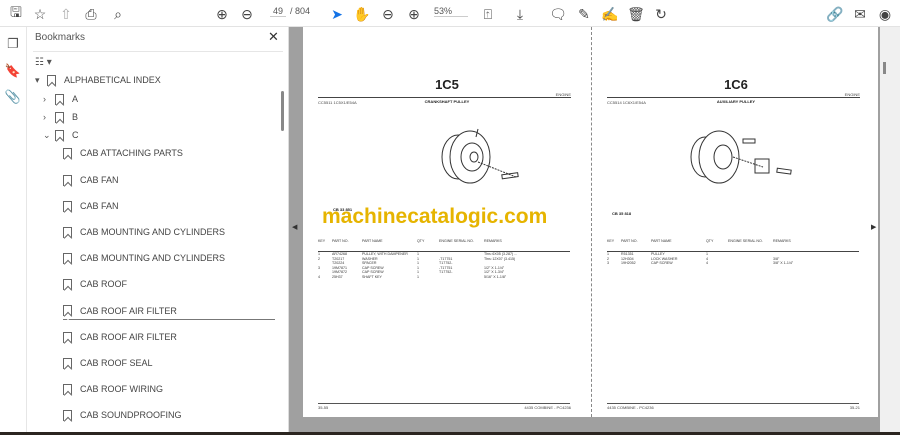 The height and width of the screenshot is (435, 900). What do you see at coordinates (608, 263) in the screenshot?
I see `table-cell: 3` at bounding box center [608, 263].